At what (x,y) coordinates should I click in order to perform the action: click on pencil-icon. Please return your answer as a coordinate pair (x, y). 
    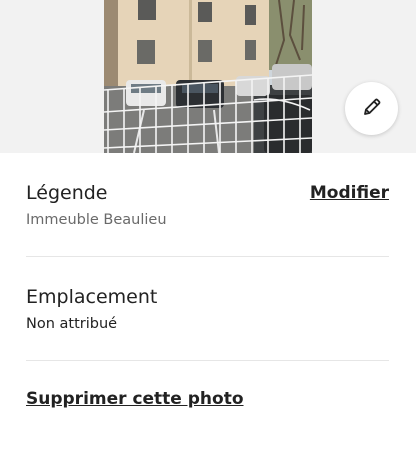
    Looking at the image, I should click on (372, 109).